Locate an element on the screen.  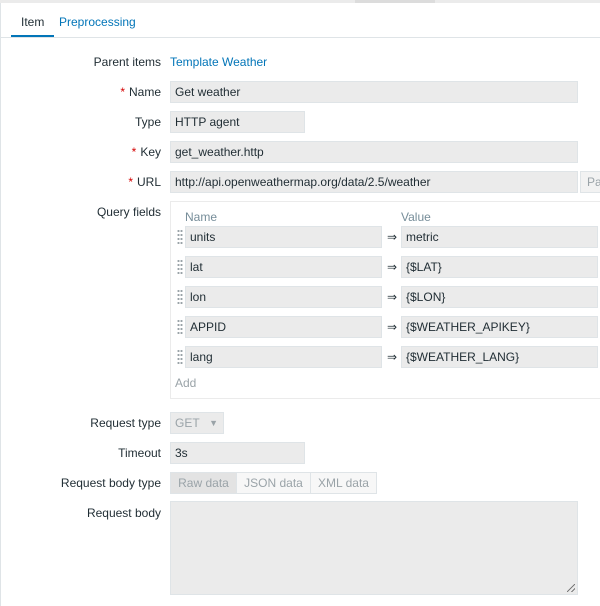
query-row: lat ⇒ {$LAT} is located at coordinates (385, 267).